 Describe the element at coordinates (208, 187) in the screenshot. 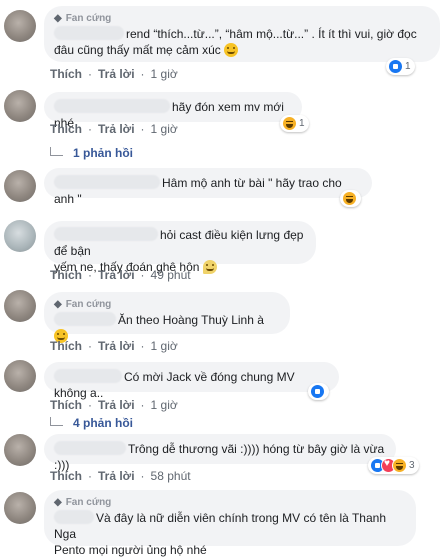

I see `comment-bubble: Hâm mộ anh từ bài " hãy trao cho anh "` at that location.